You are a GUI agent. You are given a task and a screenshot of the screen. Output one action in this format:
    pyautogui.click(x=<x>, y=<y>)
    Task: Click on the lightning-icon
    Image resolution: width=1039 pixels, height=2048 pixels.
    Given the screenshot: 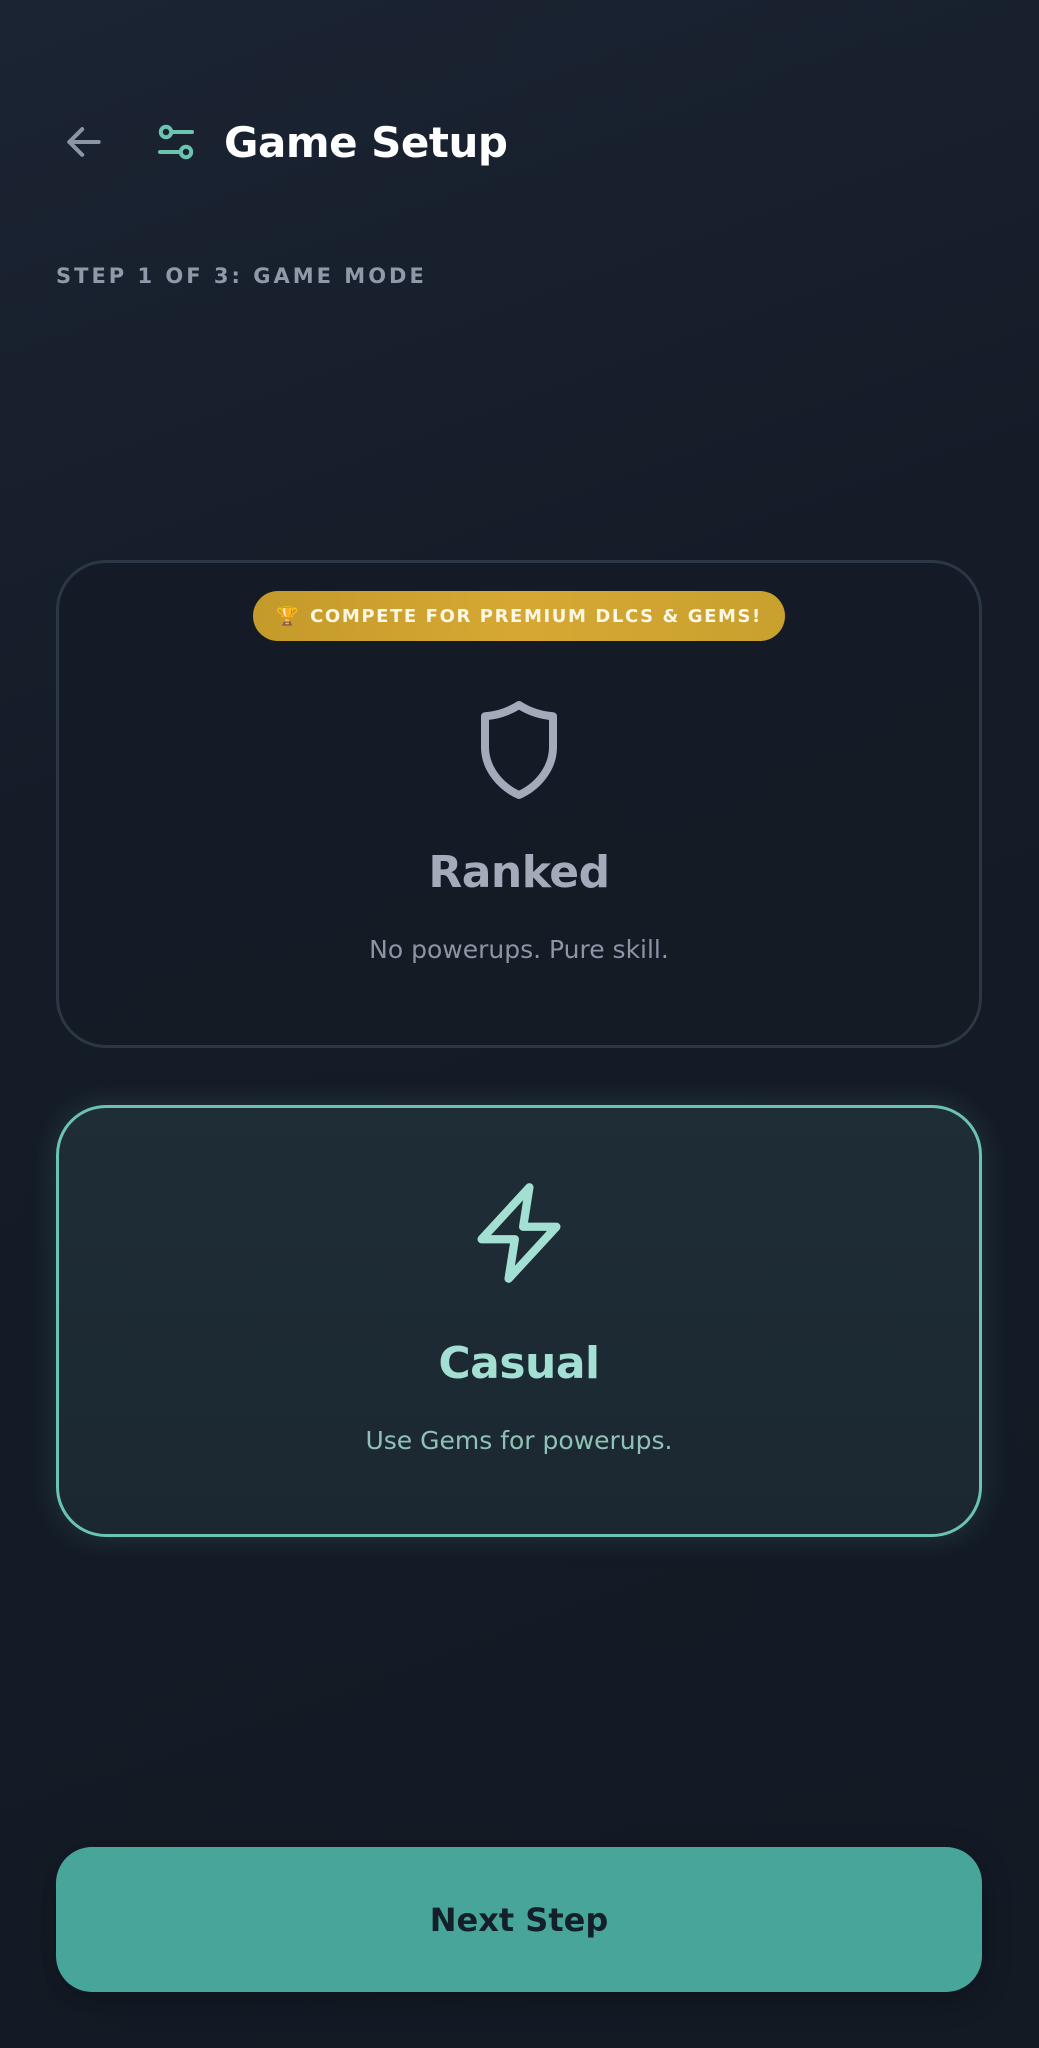 What is the action you would take?
    pyautogui.click(x=519, y=1233)
    